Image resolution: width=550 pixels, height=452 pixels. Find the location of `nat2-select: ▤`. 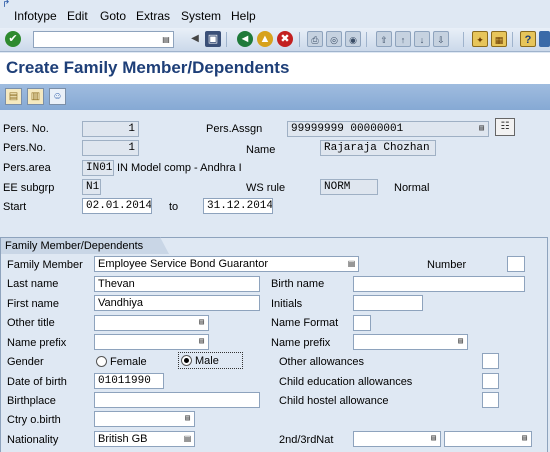

nat2-select: ▤ is located at coordinates (397, 439).